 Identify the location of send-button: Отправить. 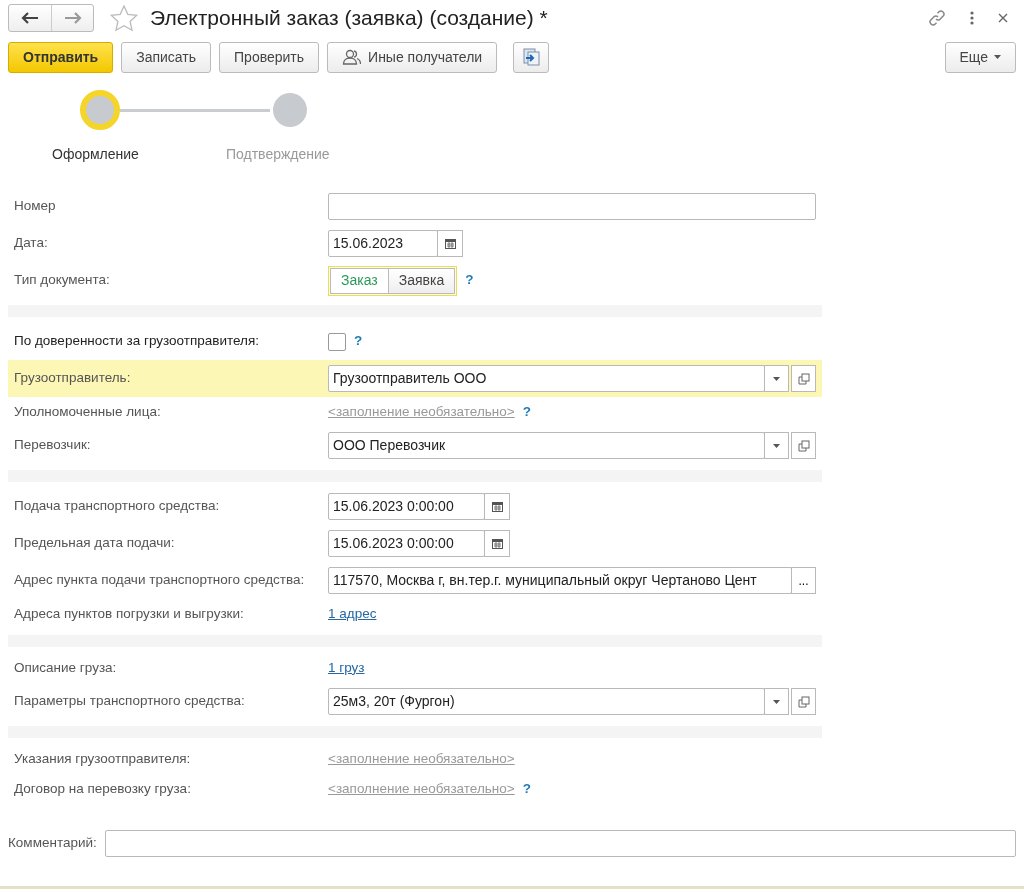
(61, 57).